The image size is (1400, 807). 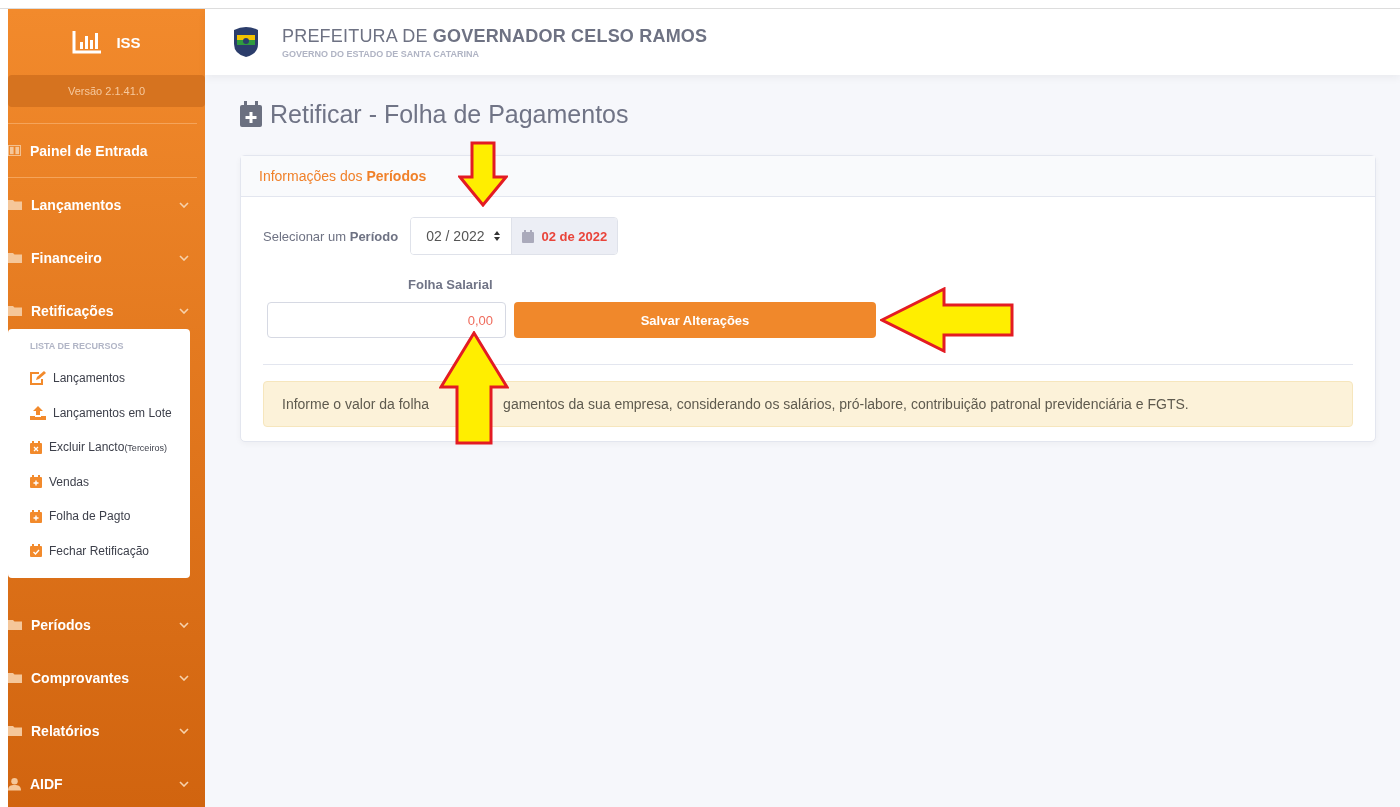 I want to click on app-name: ISS, so click(x=128, y=42).